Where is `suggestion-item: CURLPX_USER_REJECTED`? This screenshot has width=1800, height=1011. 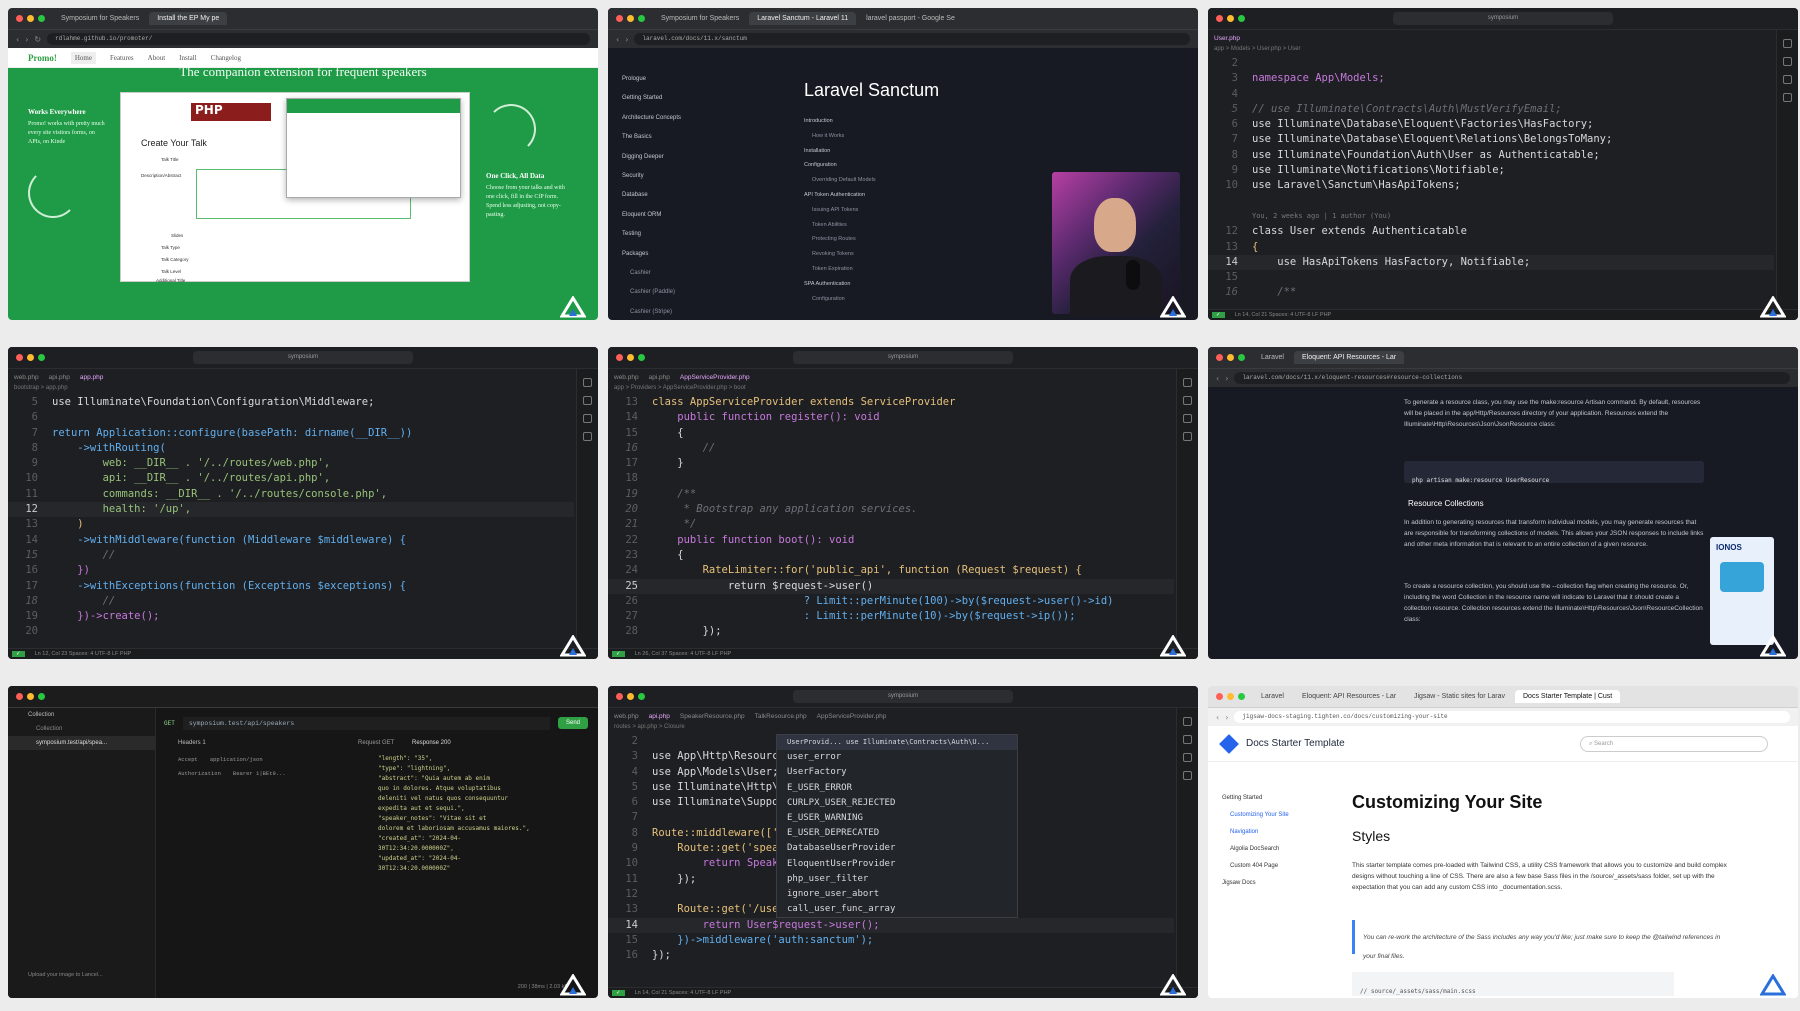 suggestion-item: CURLPX_USER_REJECTED is located at coordinates (897, 803).